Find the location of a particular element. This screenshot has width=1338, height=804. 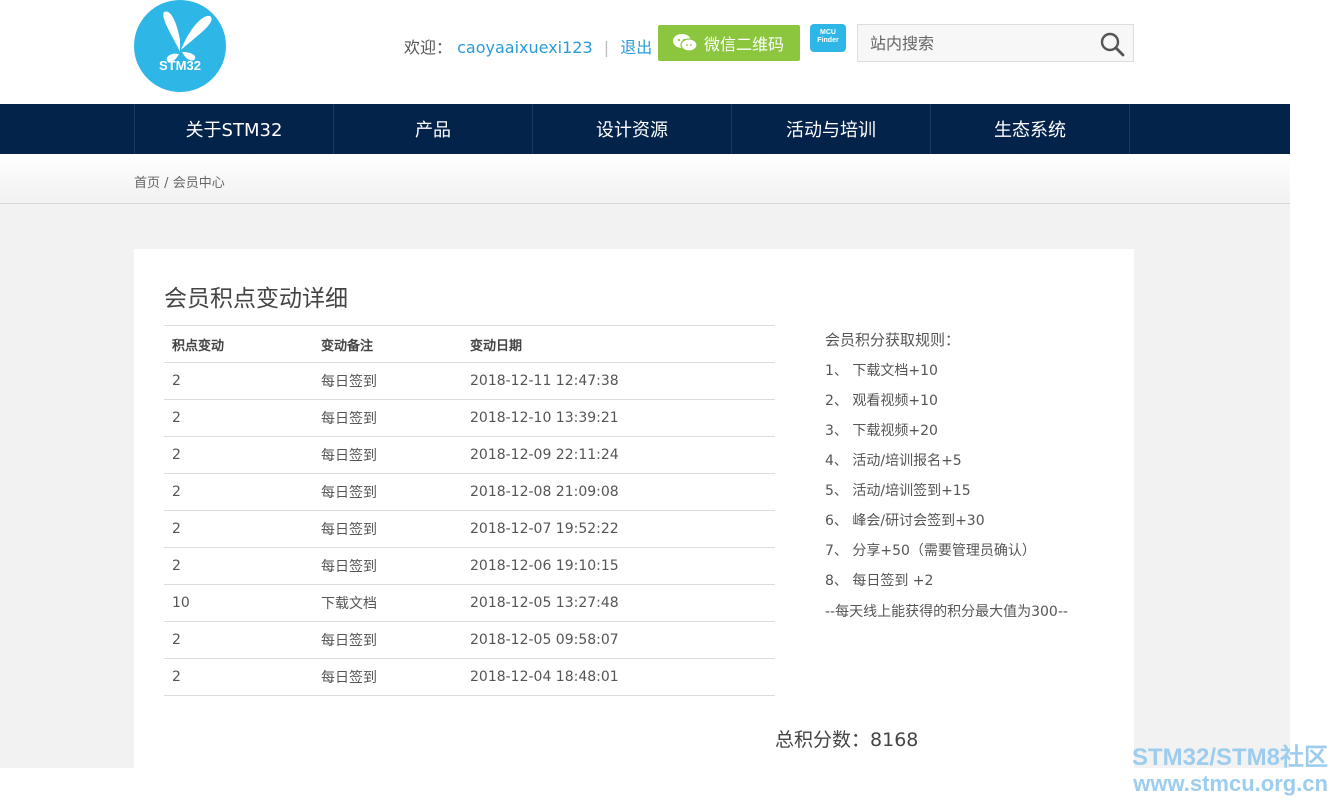

rule-item: 5、 活动/培训签到+15 is located at coordinates (898, 491).